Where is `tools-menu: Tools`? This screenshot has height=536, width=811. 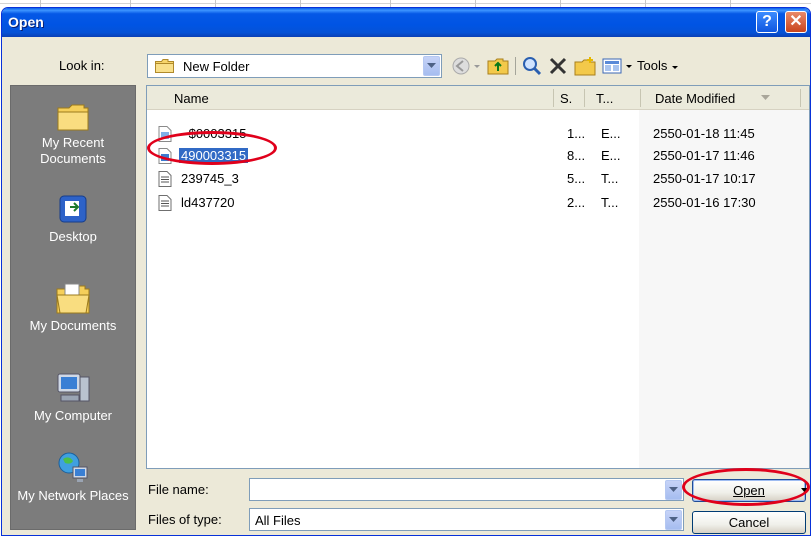
tools-menu: Tools is located at coordinates (658, 65).